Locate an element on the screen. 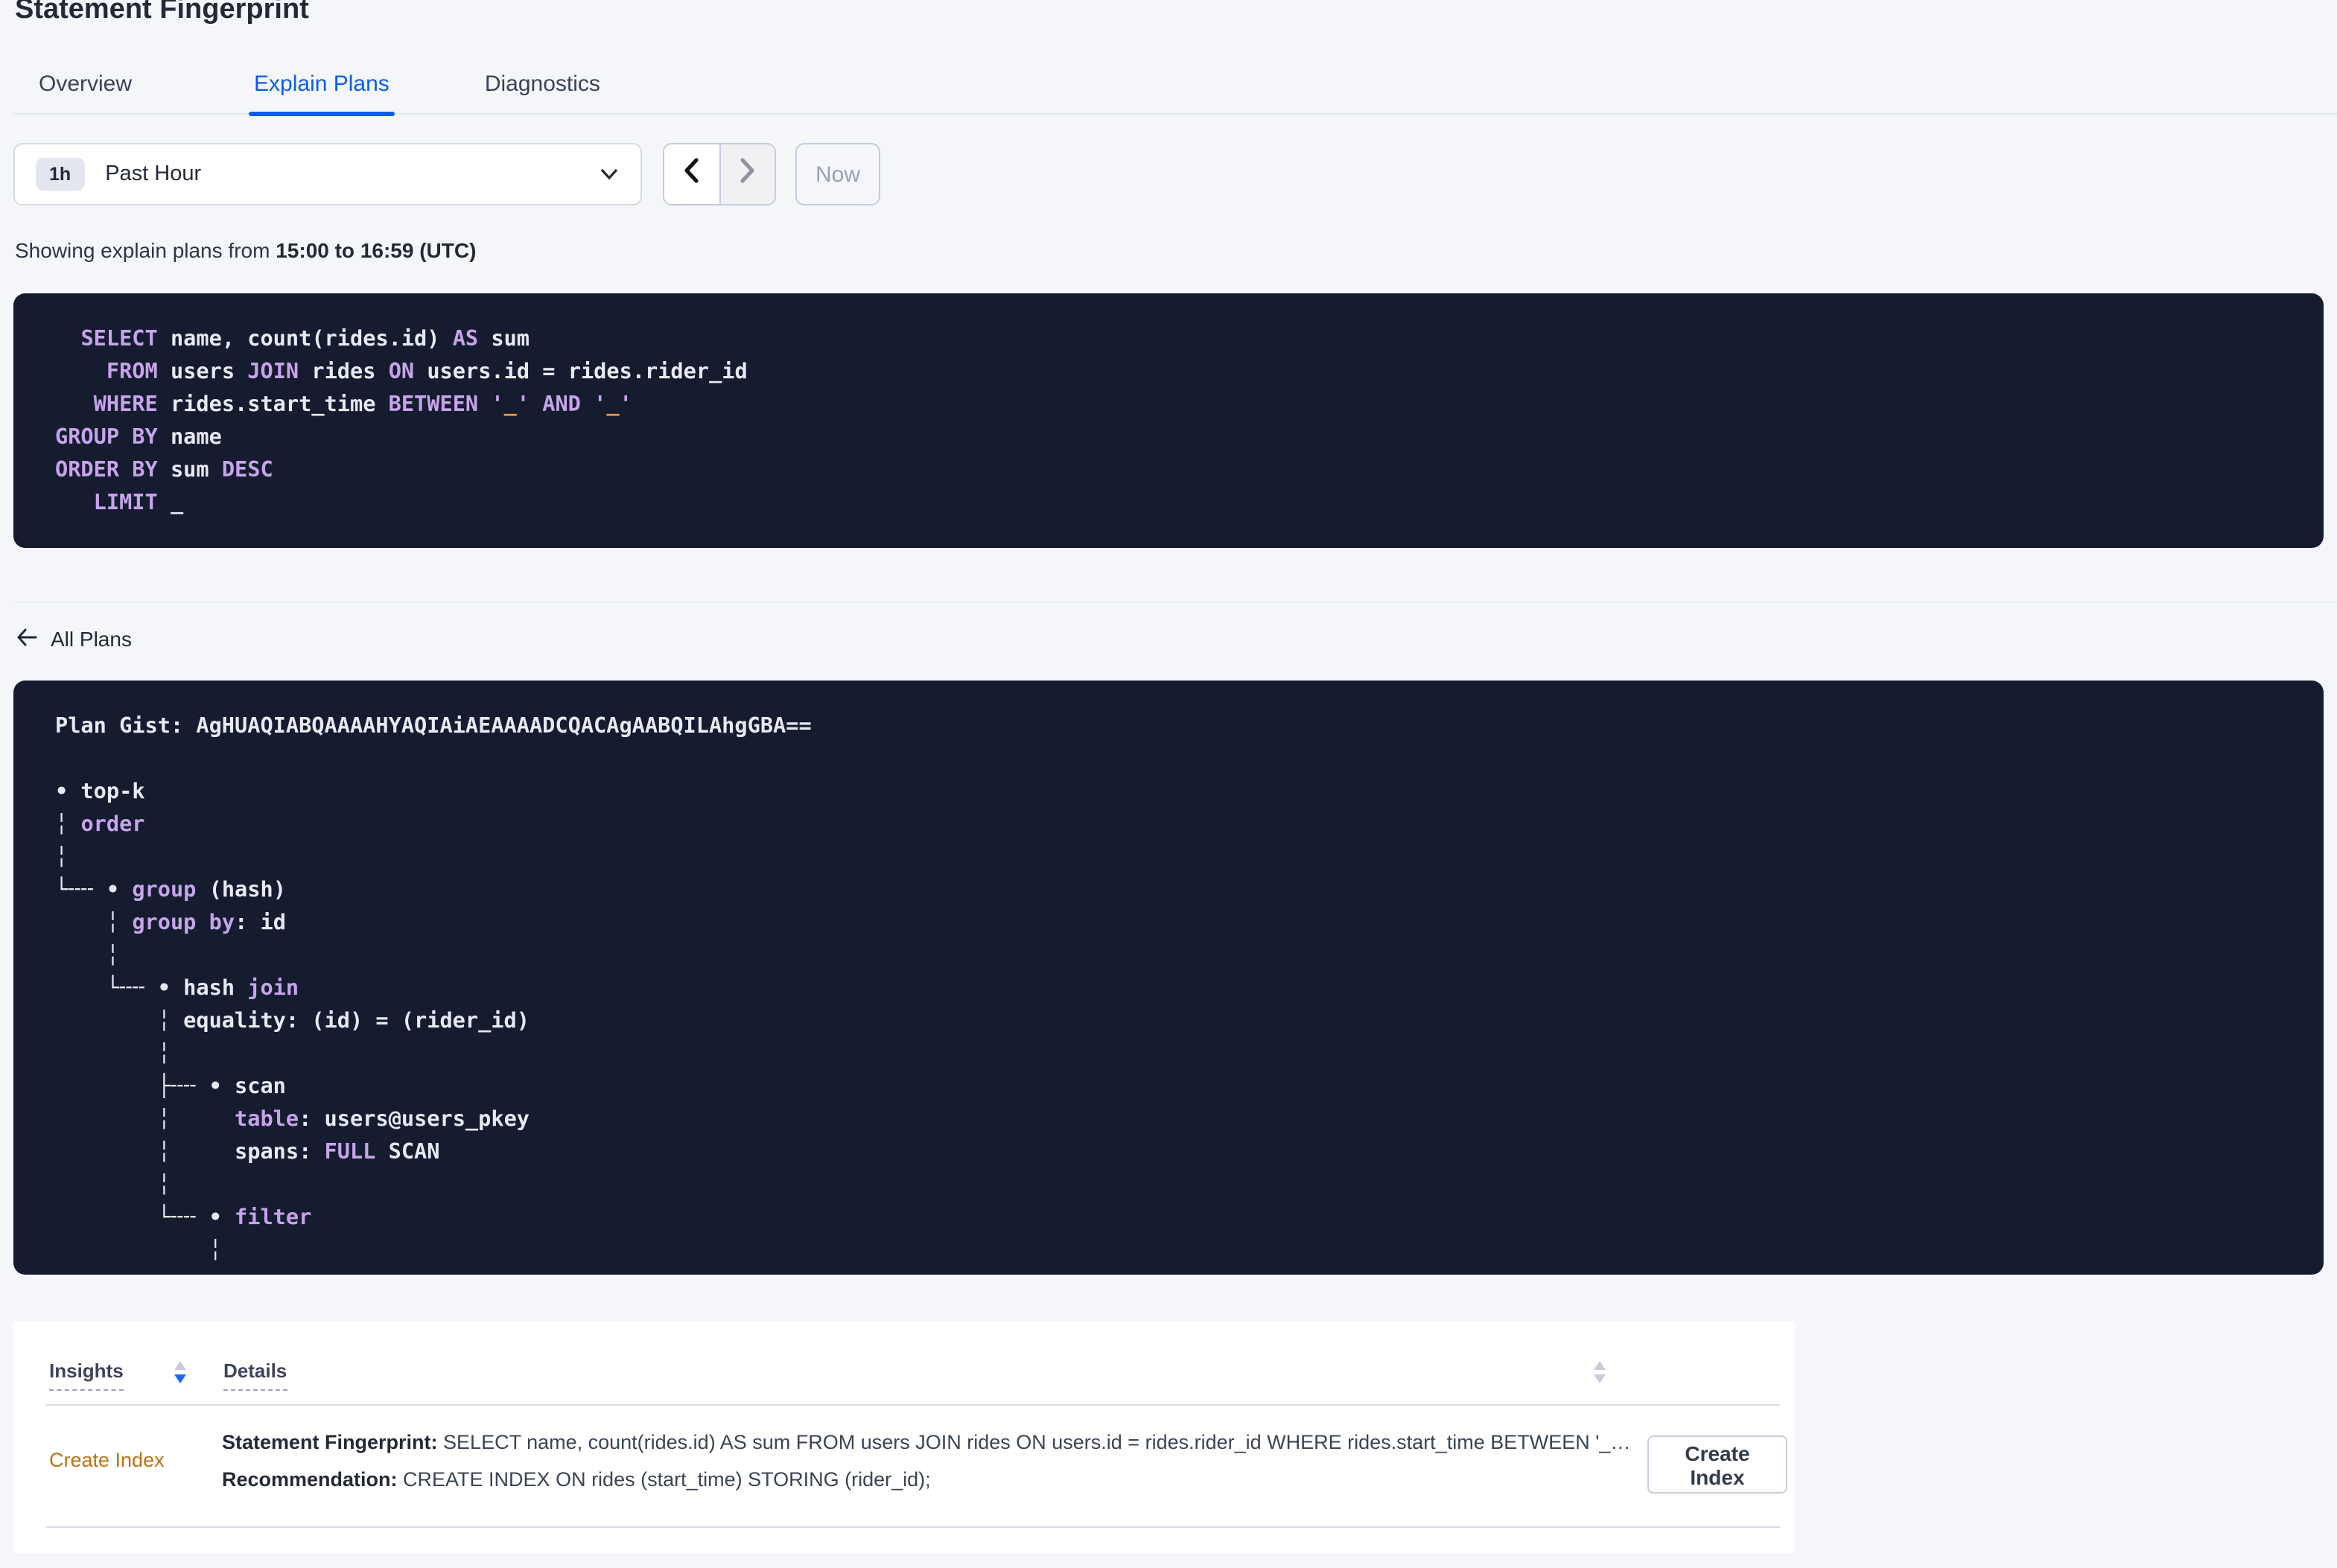 The width and height of the screenshot is (2337, 1568). tab-bar: Overview Explain Plans Diagnostics is located at coordinates (1175, 91).